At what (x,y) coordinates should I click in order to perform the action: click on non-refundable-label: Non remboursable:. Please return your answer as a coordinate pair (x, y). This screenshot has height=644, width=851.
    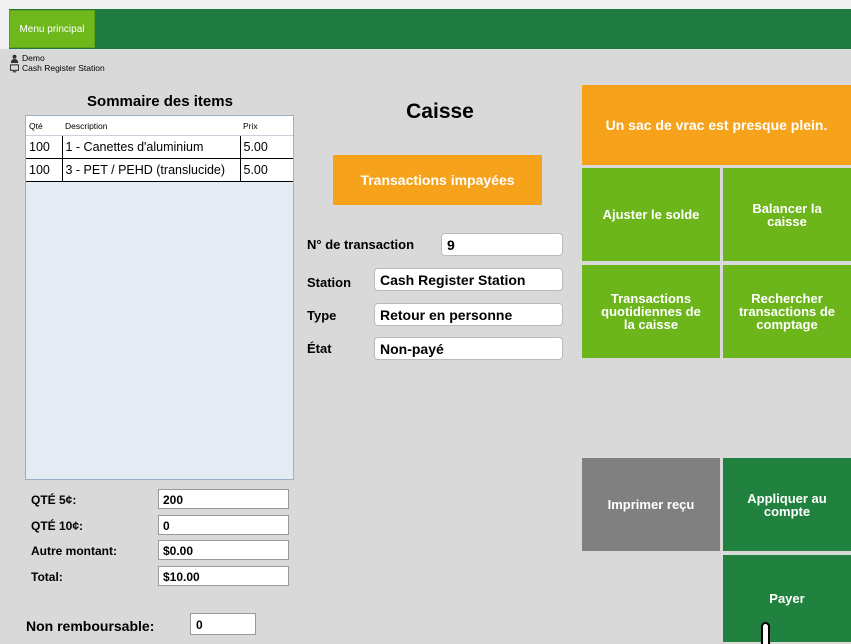
    Looking at the image, I should click on (90, 626).